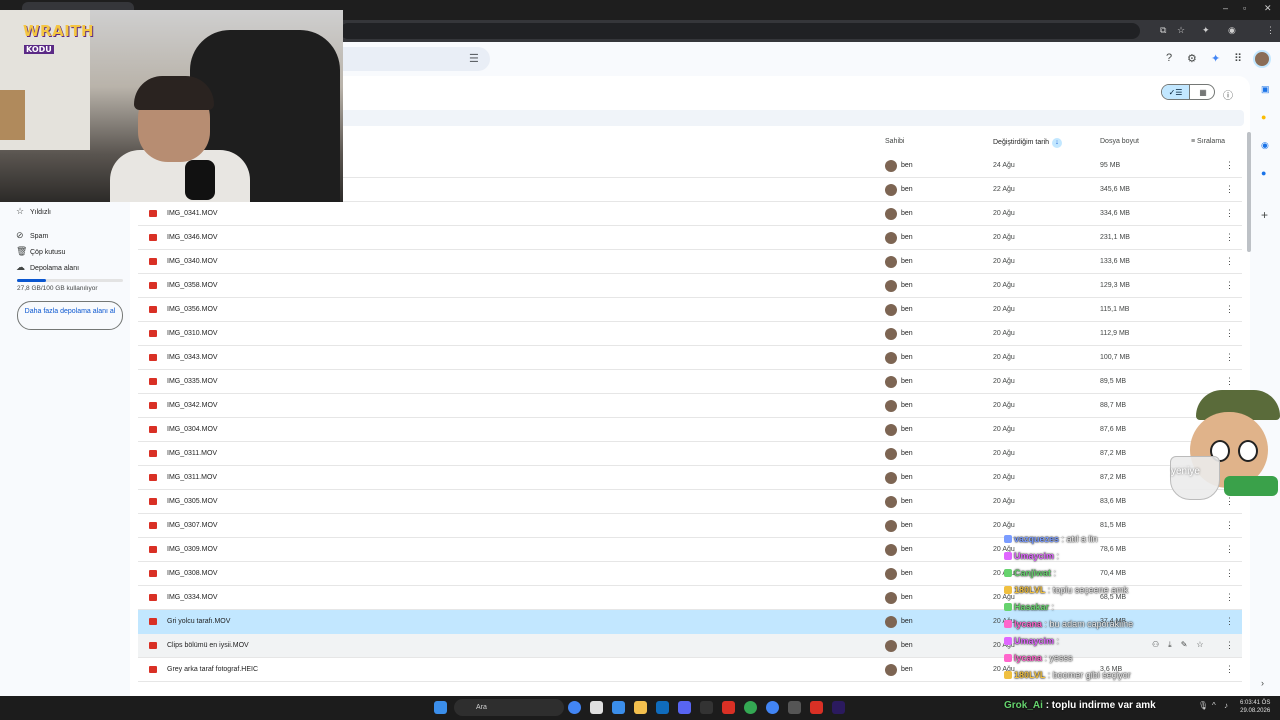 This screenshot has height=720, width=1280. I want to click on keep-icon: ●, so click(1263, 117).